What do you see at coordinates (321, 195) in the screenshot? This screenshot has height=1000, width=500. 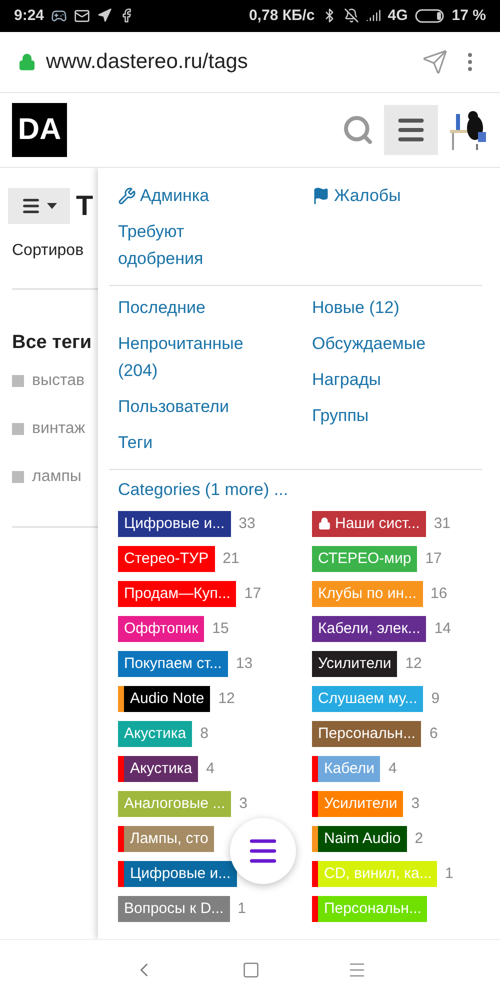 I see `flag-icon` at bounding box center [321, 195].